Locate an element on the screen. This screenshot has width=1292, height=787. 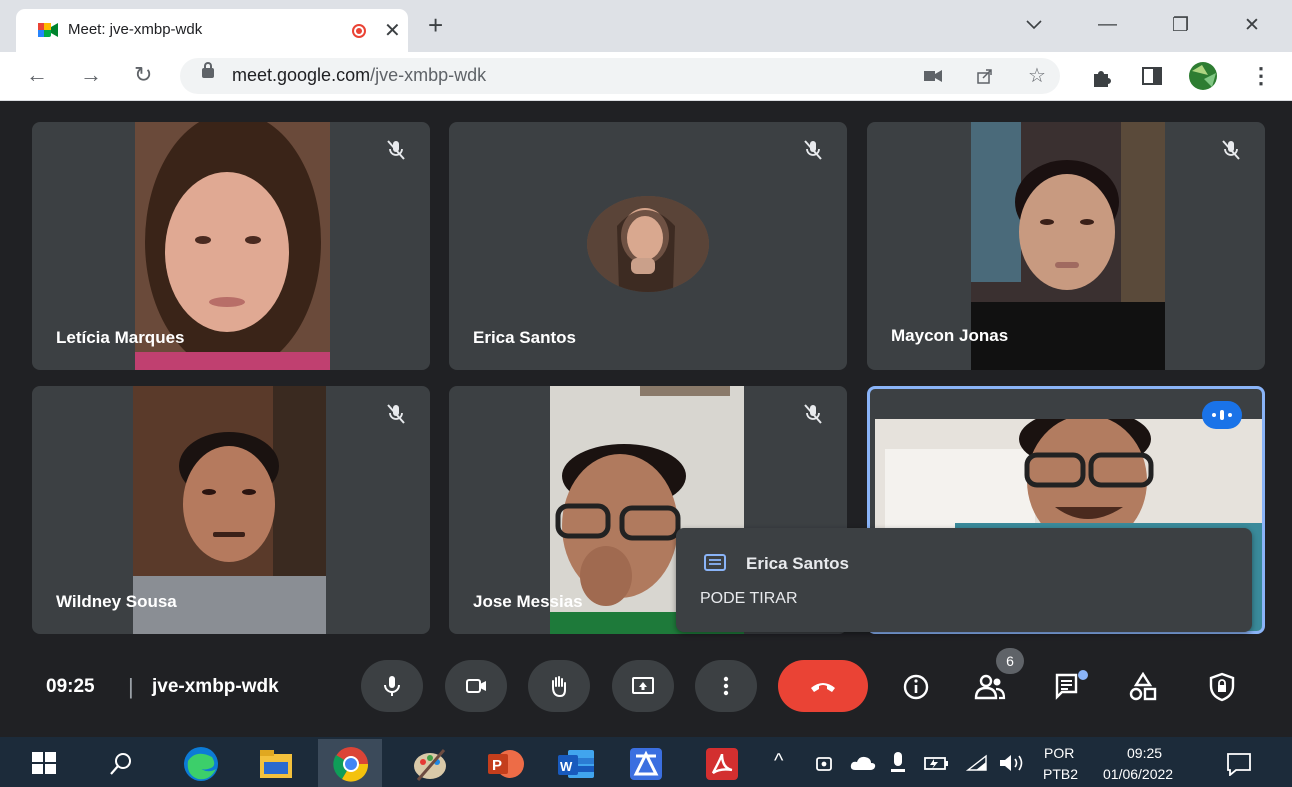
present-screen-icon is located at coordinates (643, 685).